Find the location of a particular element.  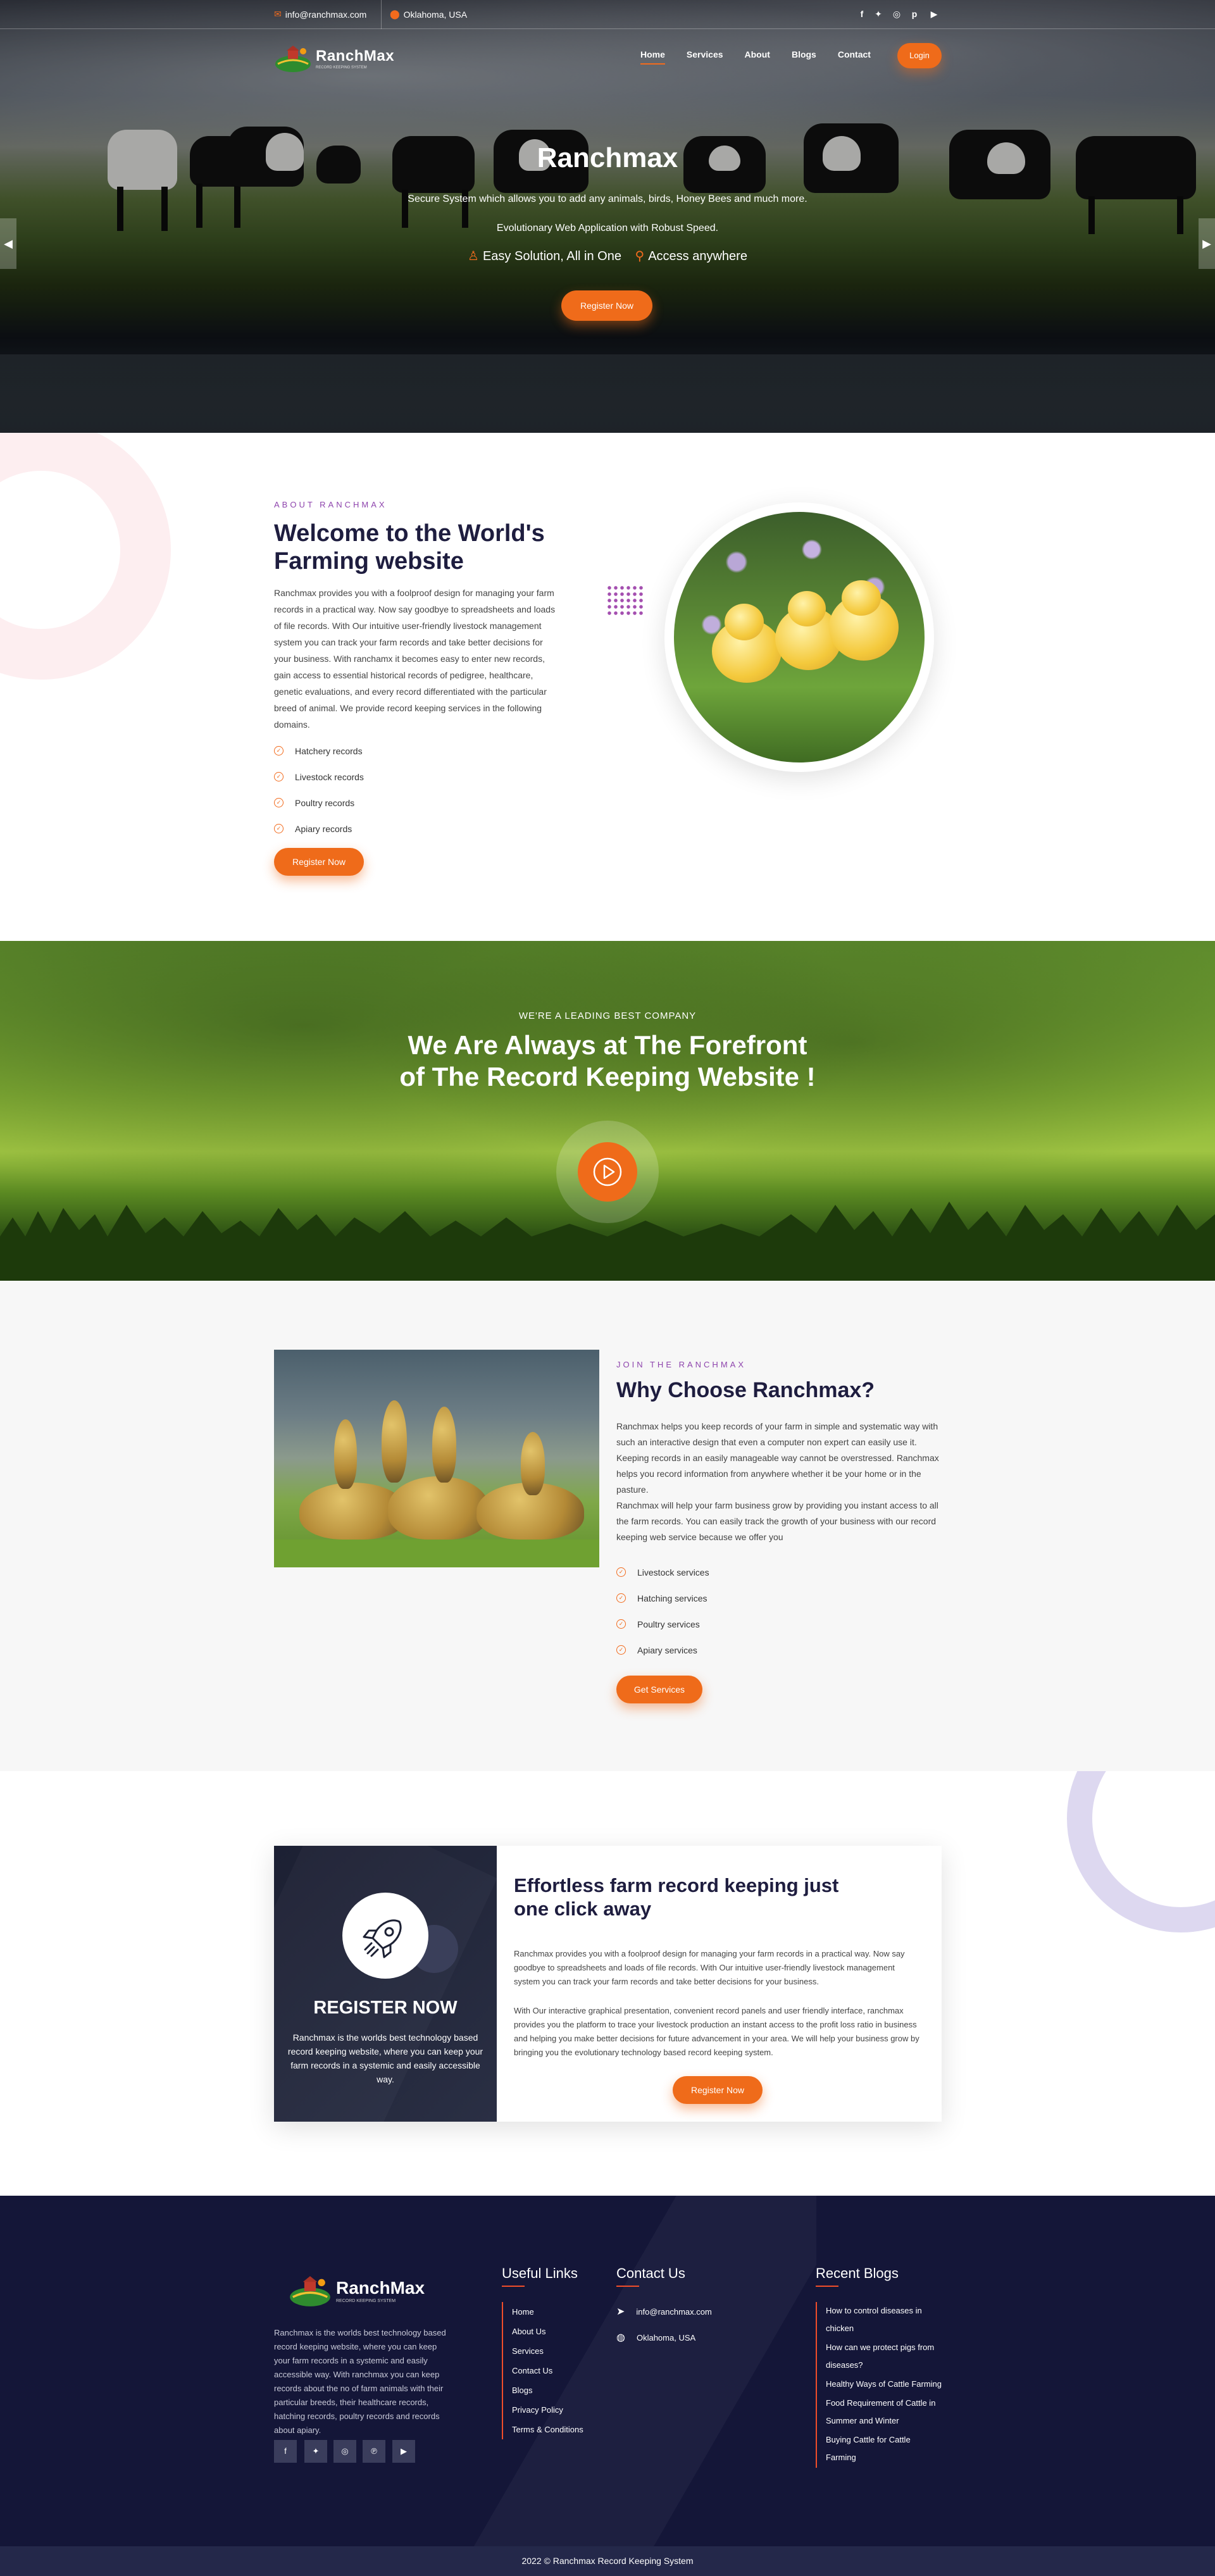

chicks-image is located at coordinates (799, 637).